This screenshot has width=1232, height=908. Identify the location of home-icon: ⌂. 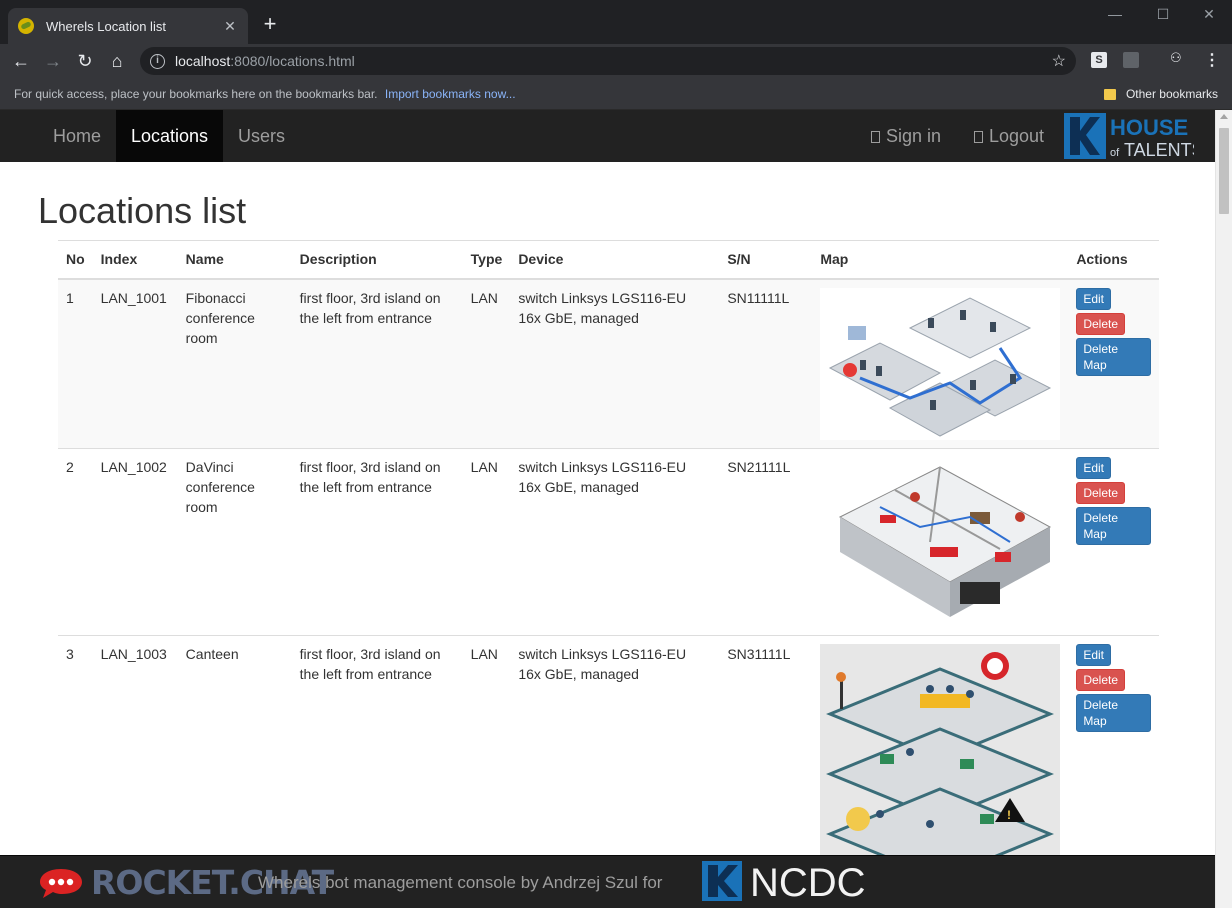
(117, 61).